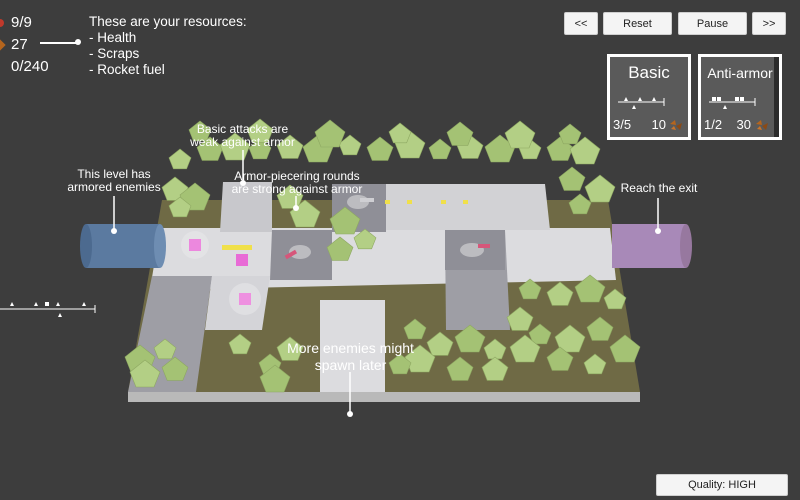 The height and width of the screenshot is (500, 800). I want to click on tower-cost: 30, so click(743, 124).